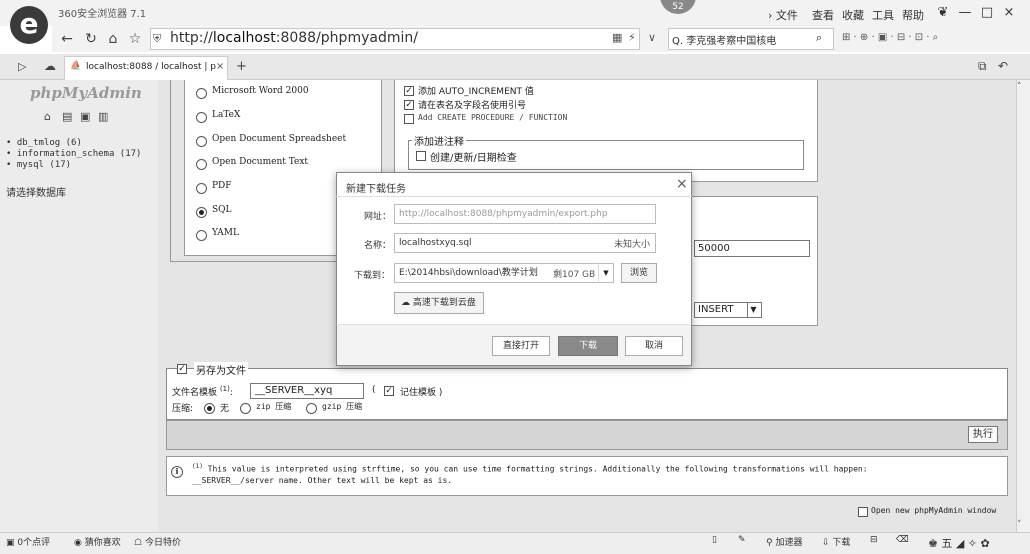 The height and width of the screenshot is (554, 1030). Describe the element at coordinates (22, 66) in the screenshot. I see `sidebar-toggle-icon: ▷` at that location.